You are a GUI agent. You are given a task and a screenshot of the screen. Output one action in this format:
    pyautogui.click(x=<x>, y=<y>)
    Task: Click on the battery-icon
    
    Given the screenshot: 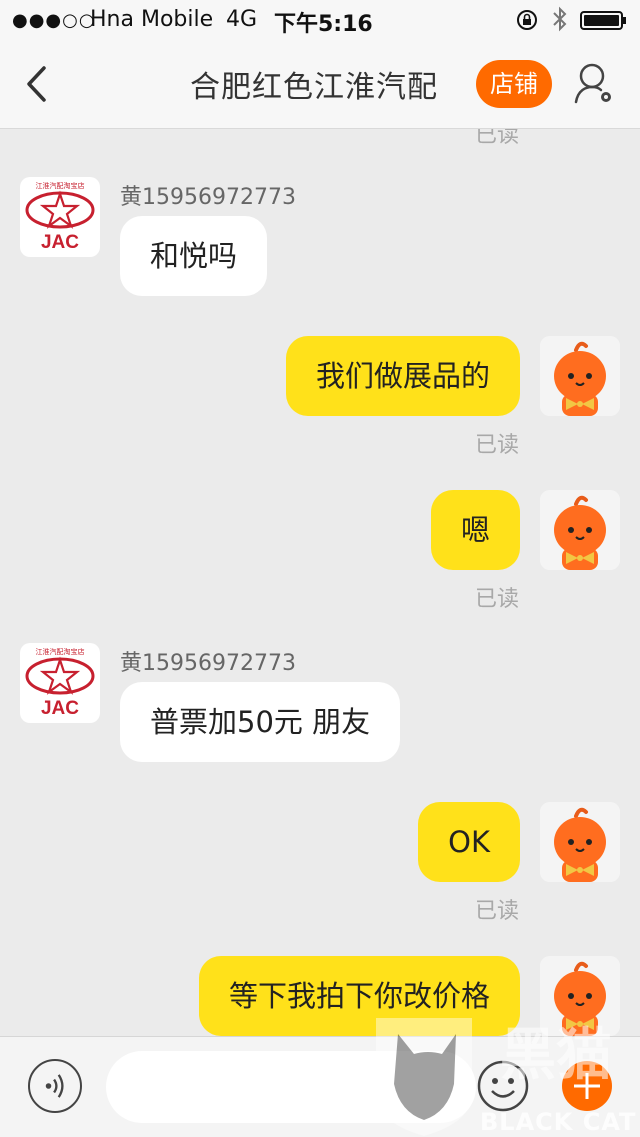 What is the action you would take?
    pyautogui.click(x=603, y=20)
    